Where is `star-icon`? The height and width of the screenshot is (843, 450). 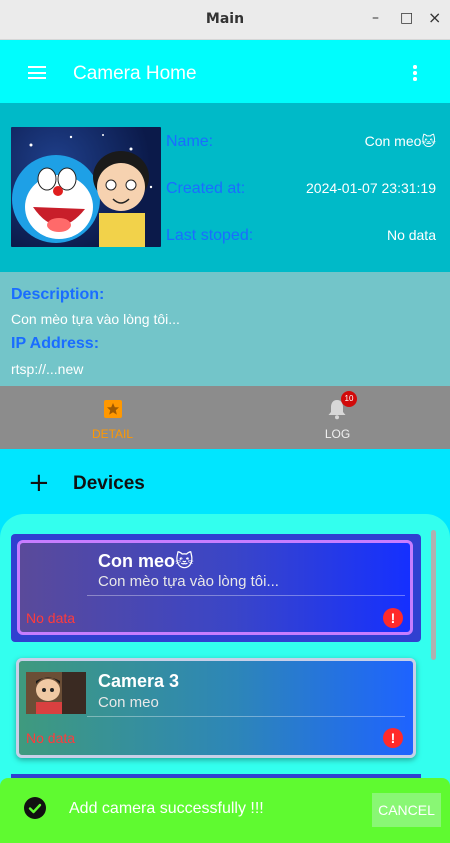 star-icon is located at coordinates (113, 409).